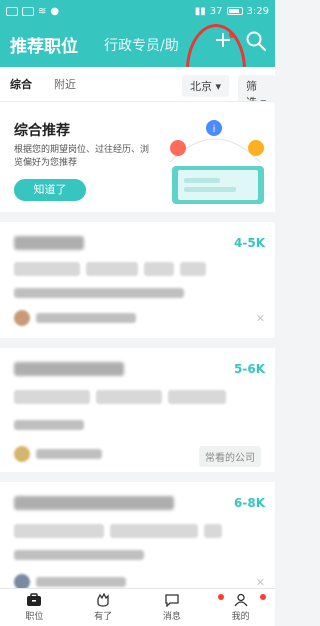 This screenshot has width=320, height=626. What do you see at coordinates (21, 84) in the screenshot?
I see `tab-comprehensive: 综合` at bounding box center [21, 84].